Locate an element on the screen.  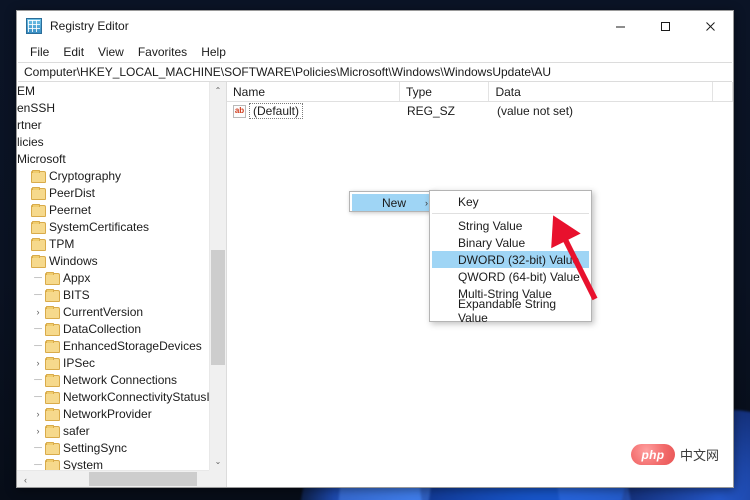
column-header: Data is located at coordinates (601, 91).